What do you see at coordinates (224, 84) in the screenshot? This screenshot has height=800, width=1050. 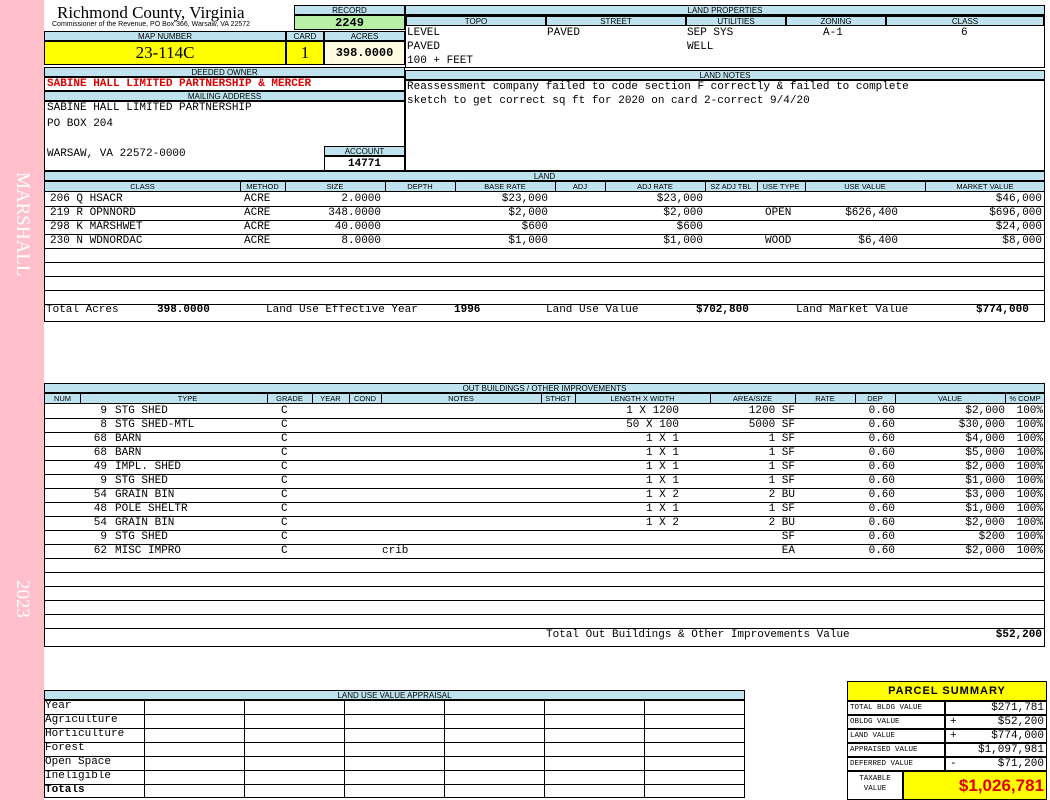 I see `deeded-owner-value: SABINE HALL LIMITED PARTNERSHIP & MERCER` at bounding box center [224, 84].